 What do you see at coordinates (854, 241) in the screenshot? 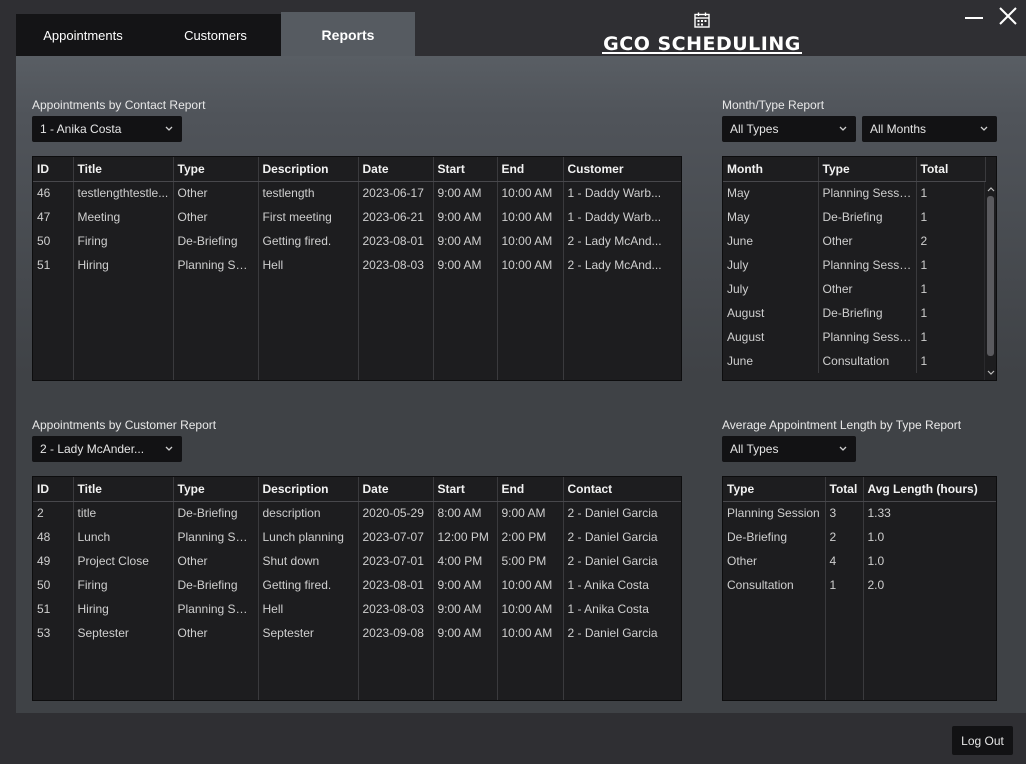
I see `table-row: June Other 2` at bounding box center [854, 241].